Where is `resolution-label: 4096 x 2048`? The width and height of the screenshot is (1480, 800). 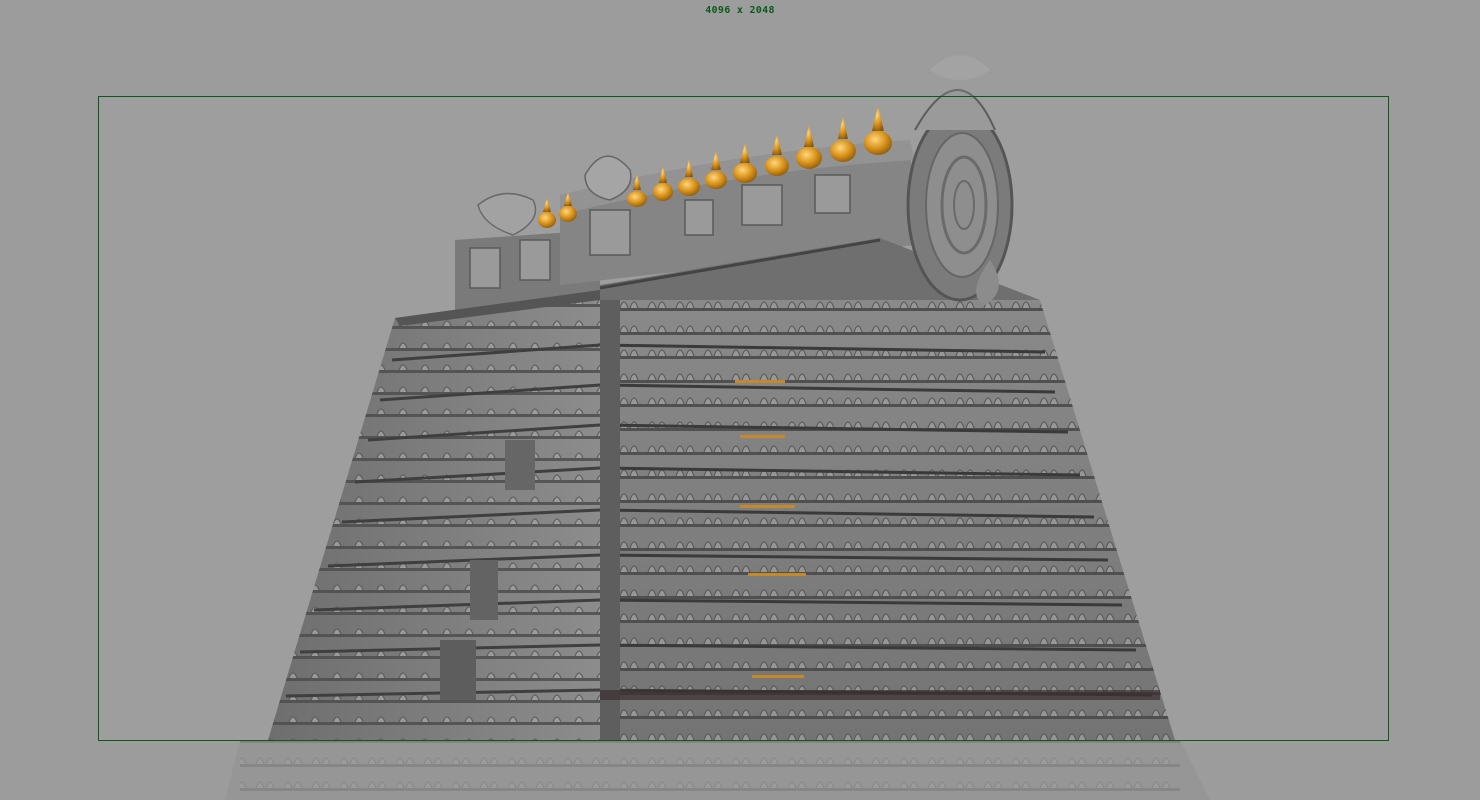
resolution-label: 4096 x 2048 is located at coordinates (740, 10).